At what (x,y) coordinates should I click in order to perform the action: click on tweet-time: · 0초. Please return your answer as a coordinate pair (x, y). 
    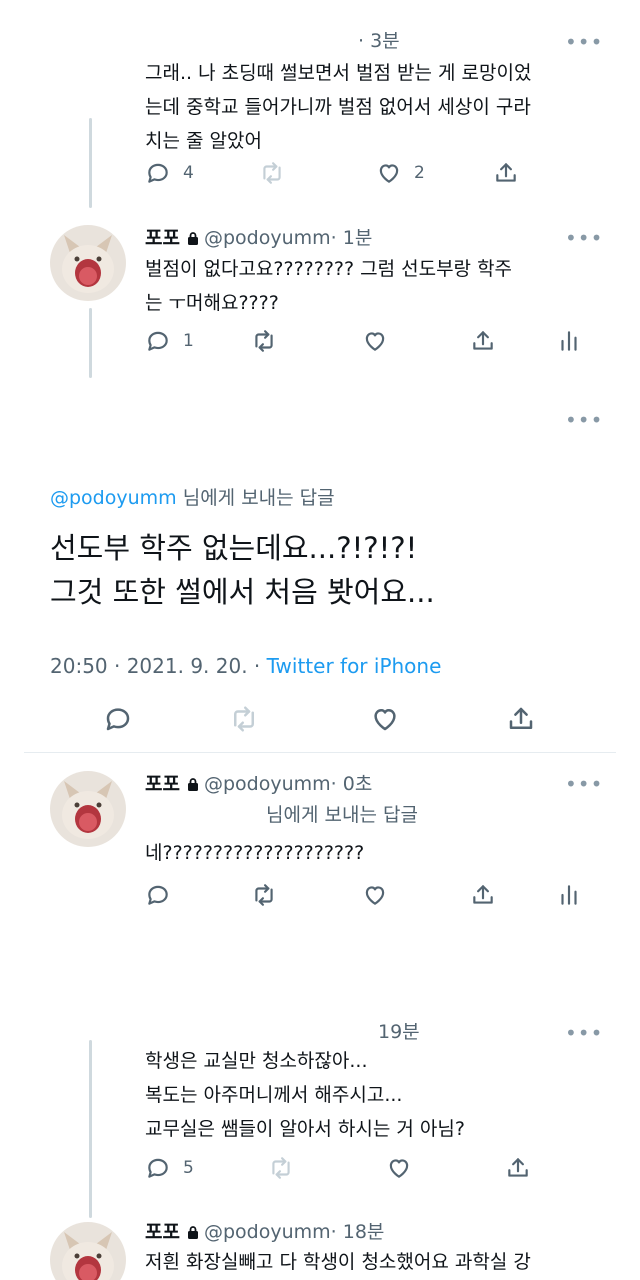
    Looking at the image, I should click on (351, 784).